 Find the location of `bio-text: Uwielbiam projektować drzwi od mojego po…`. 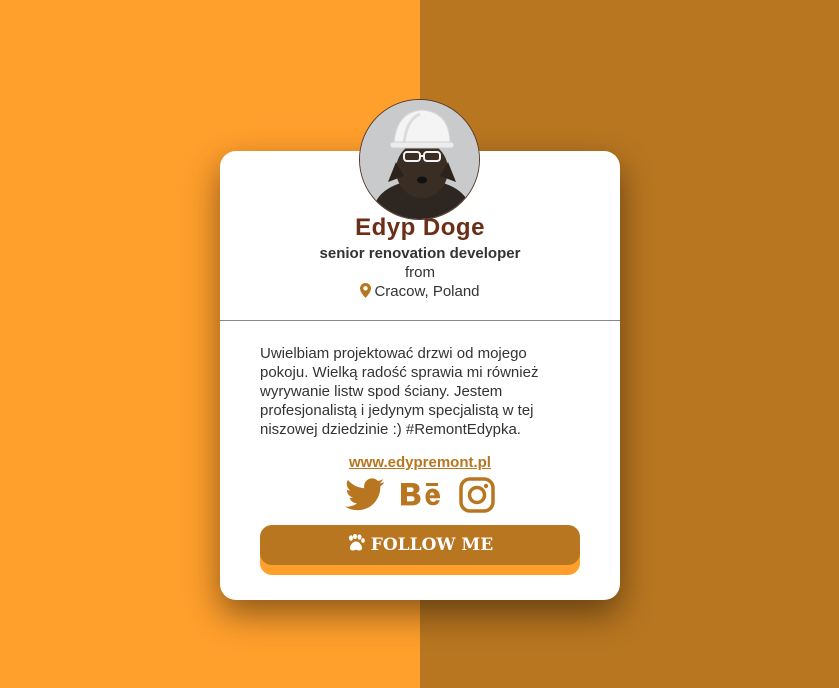

bio-text: Uwielbiam projektować drzwi od mojego po… is located at coordinates (399, 391).